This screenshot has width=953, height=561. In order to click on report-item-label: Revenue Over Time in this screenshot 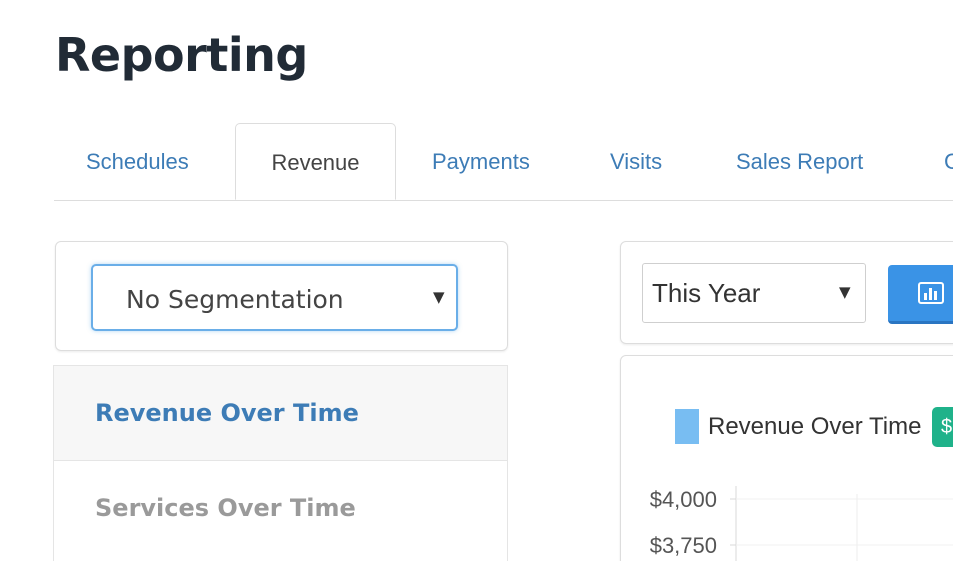, I will do `click(227, 413)`.